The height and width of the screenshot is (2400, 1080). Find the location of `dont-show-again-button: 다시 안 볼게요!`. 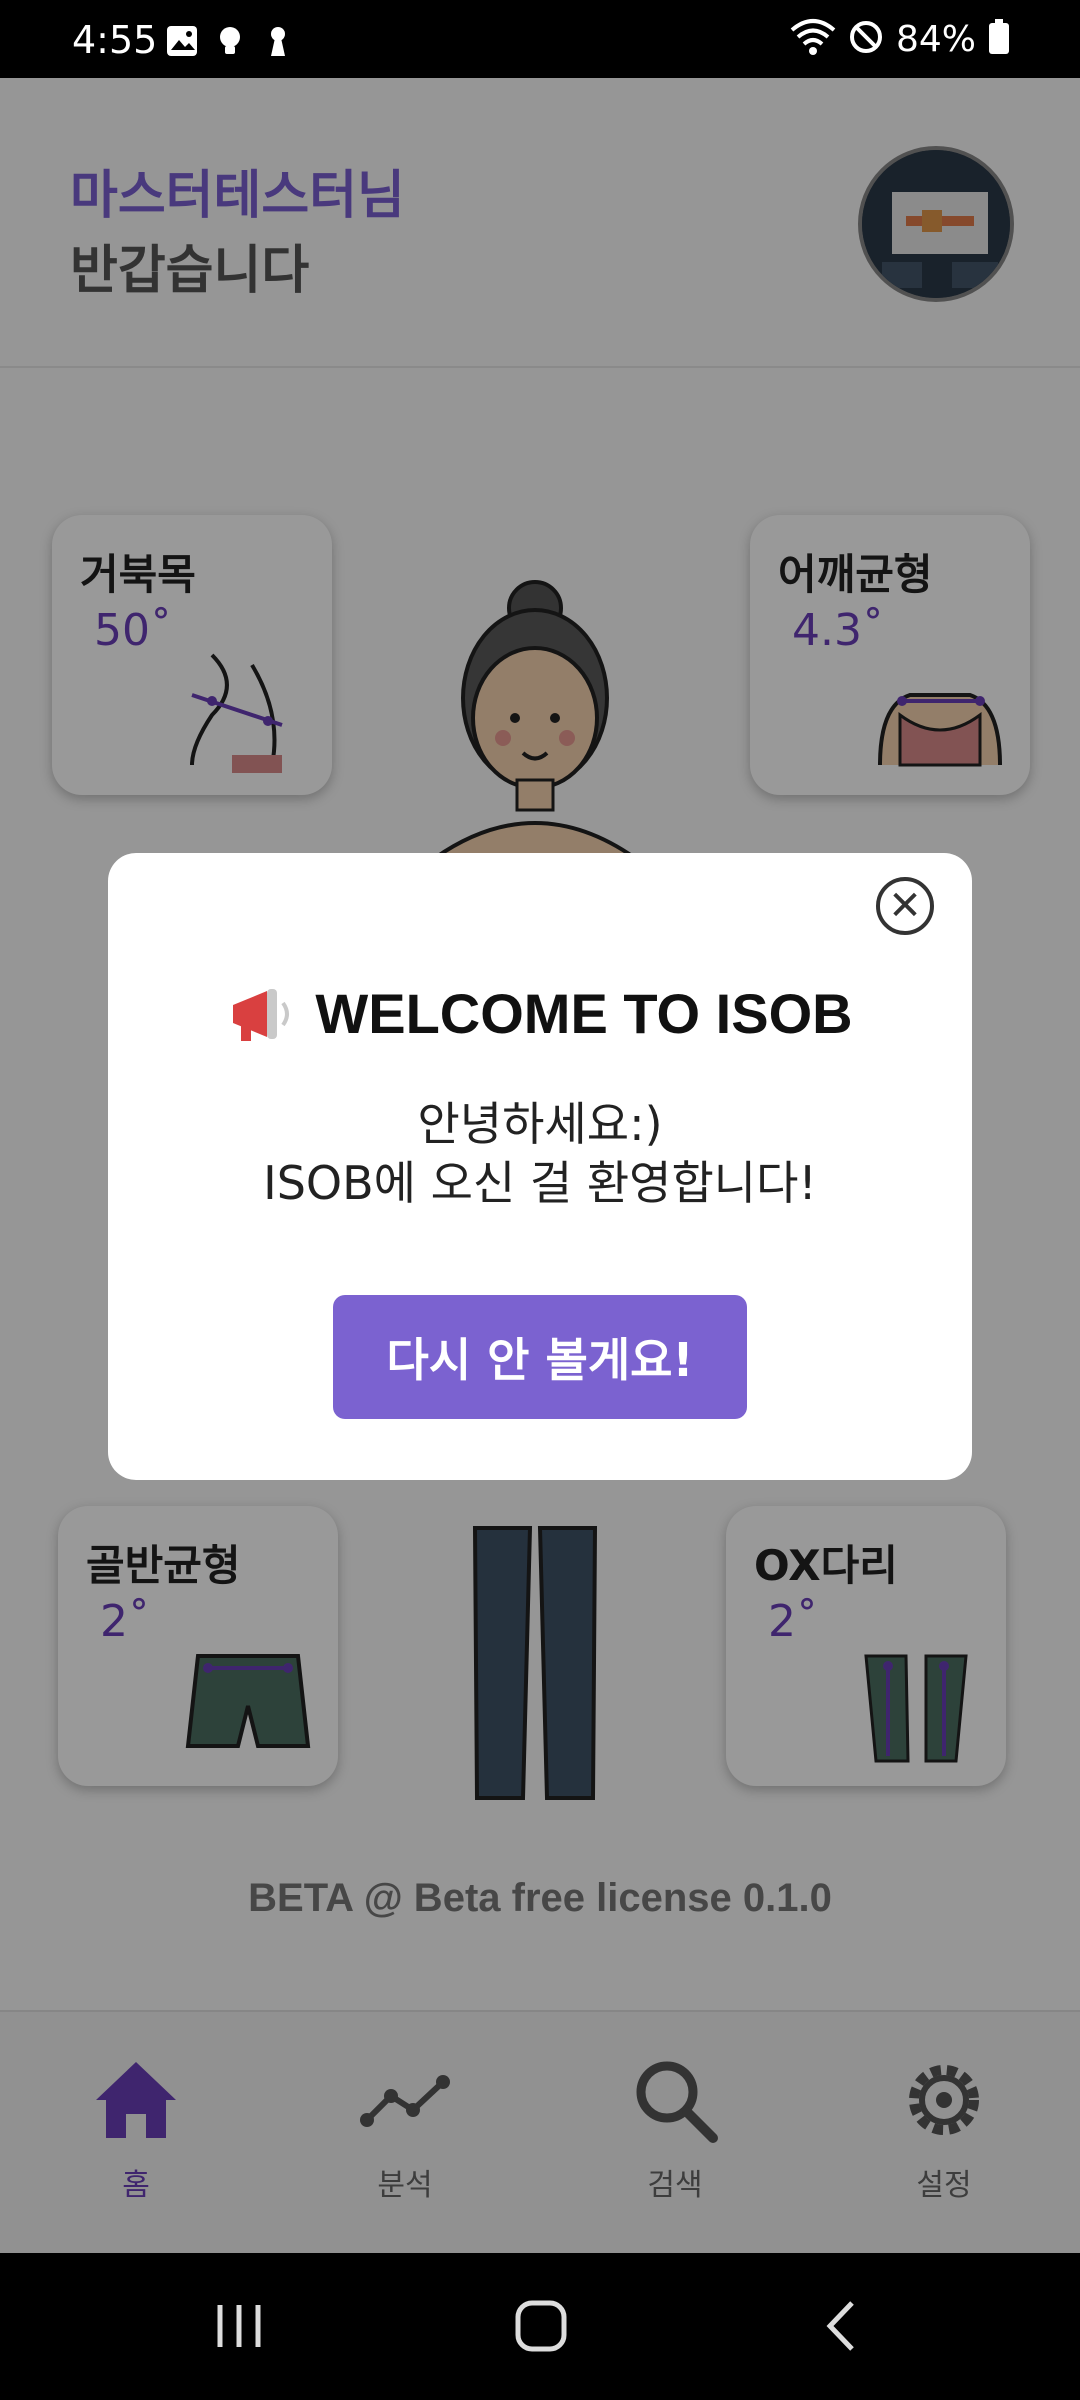

dont-show-again-button: 다시 안 볼게요! is located at coordinates (540, 1357).